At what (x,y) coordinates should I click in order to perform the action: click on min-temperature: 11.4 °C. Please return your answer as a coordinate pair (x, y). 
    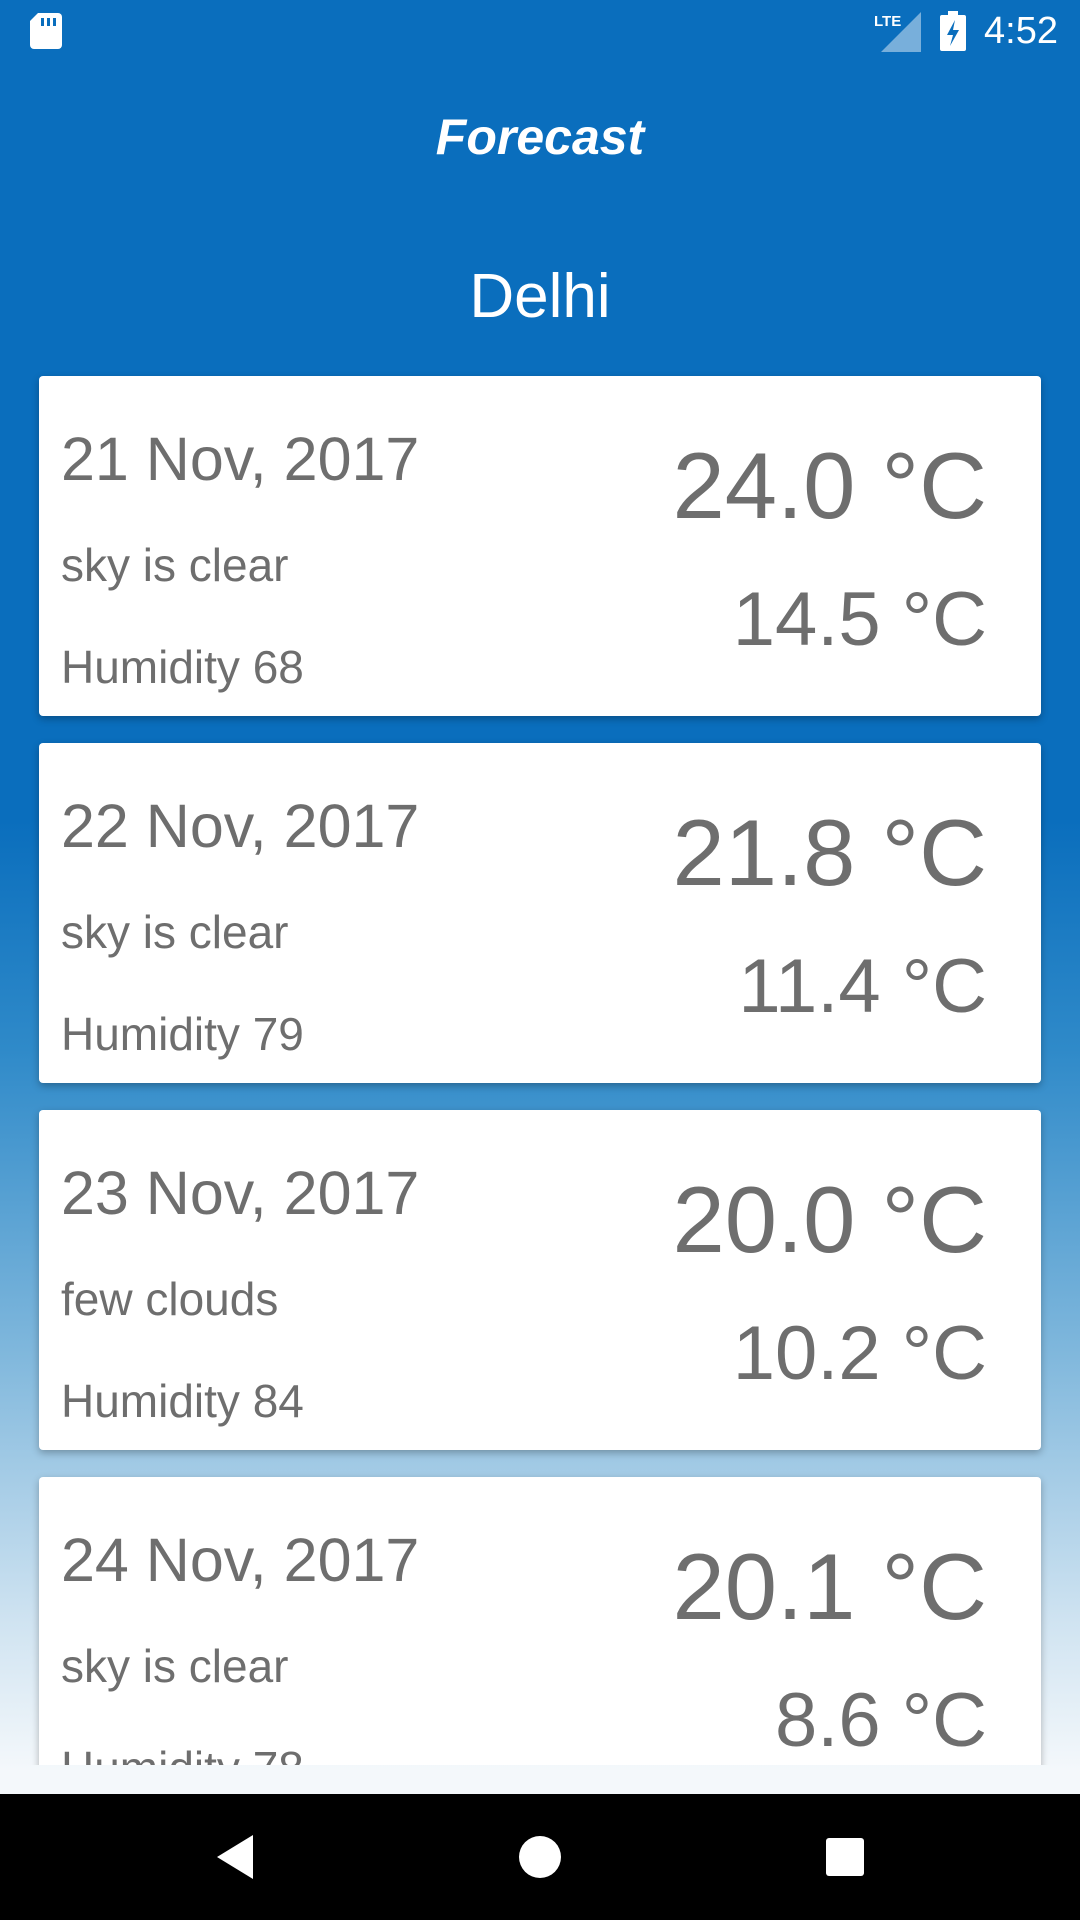
    Looking at the image, I should click on (862, 986).